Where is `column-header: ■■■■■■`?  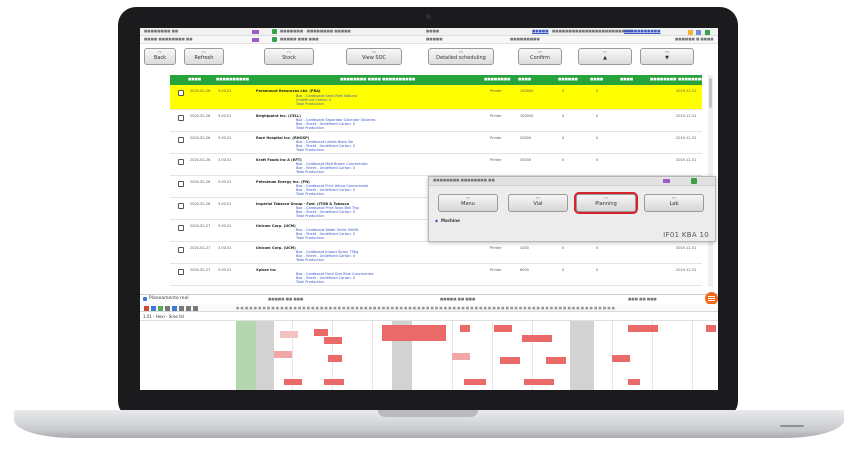 column-header: ■■■■■■ is located at coordinates (568, 79).